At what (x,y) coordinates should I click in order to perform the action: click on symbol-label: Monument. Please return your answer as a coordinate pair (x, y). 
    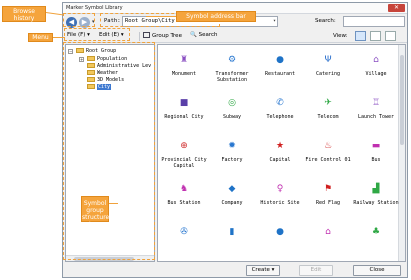
    Looking at the image, I should click on (184, 74).